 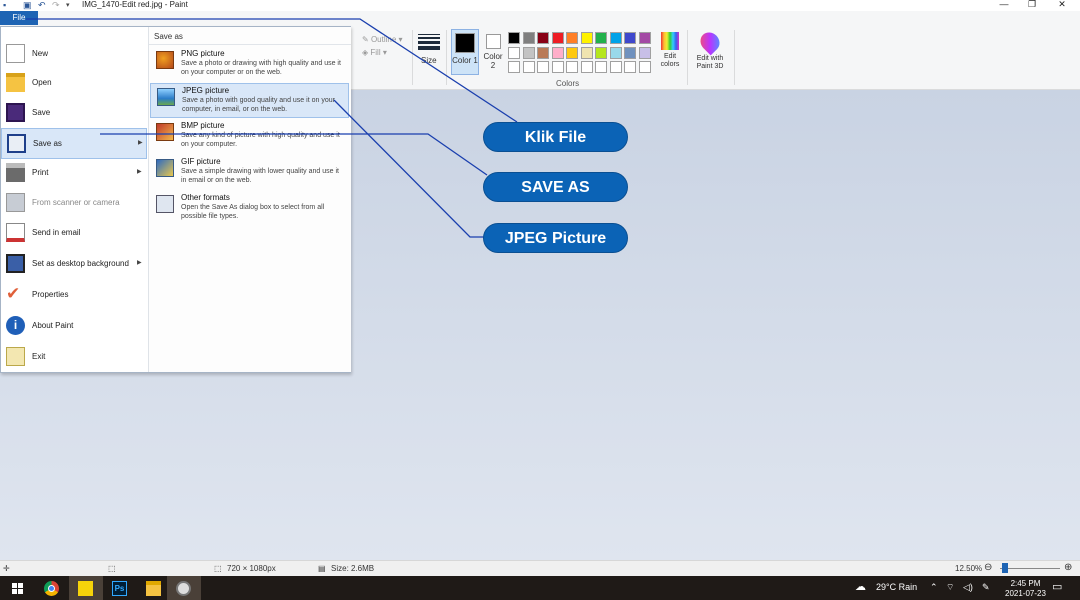 I want to click on paint-icon, so click(x=184, y=588).